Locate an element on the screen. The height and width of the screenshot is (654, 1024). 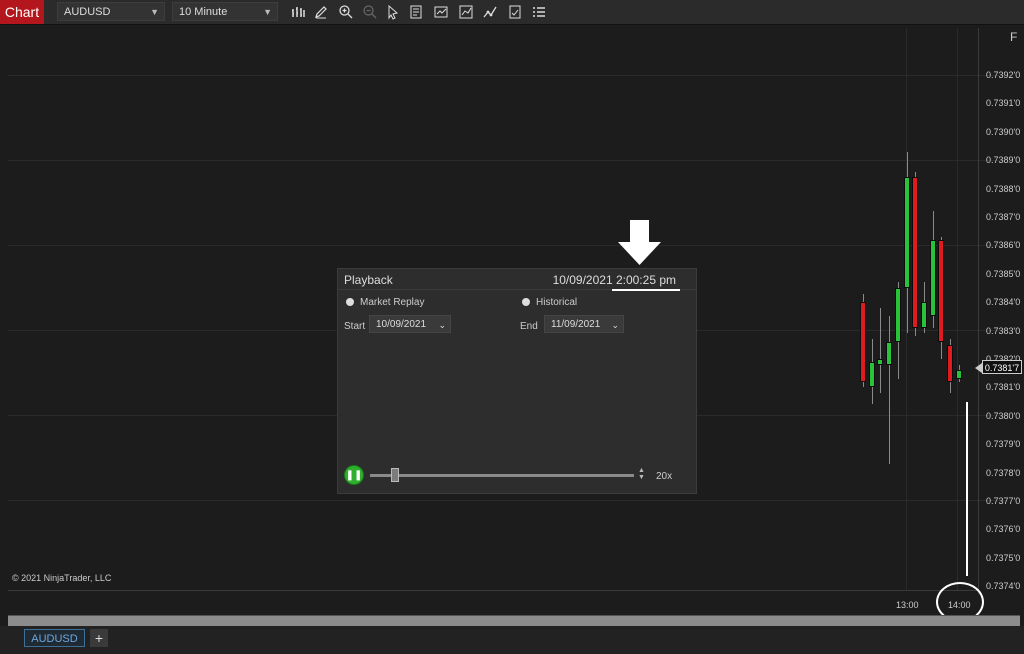
pointer-icon is located at coordinates (393, 12).